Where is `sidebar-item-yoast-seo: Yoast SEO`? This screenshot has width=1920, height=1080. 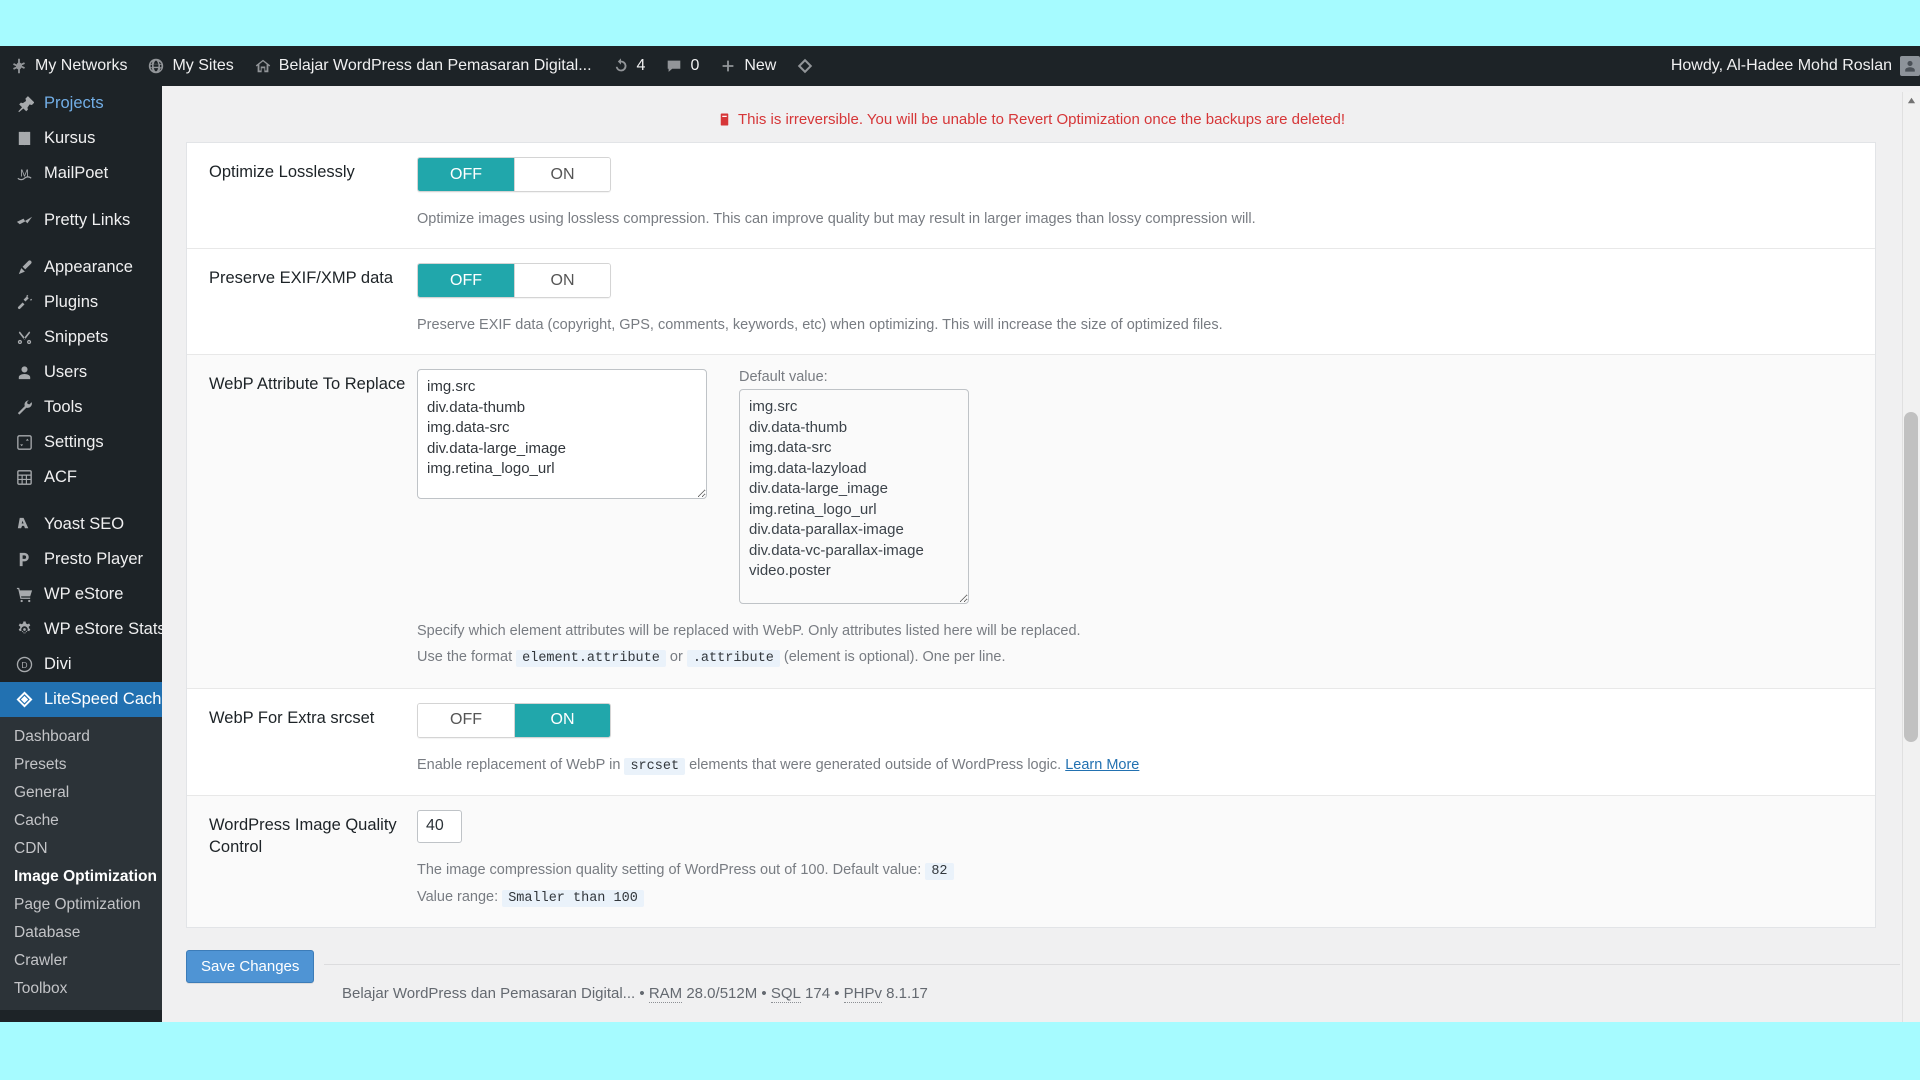
sidebar-item-yoast-seo: Yoast SEO is located at coordinates (81, 524).